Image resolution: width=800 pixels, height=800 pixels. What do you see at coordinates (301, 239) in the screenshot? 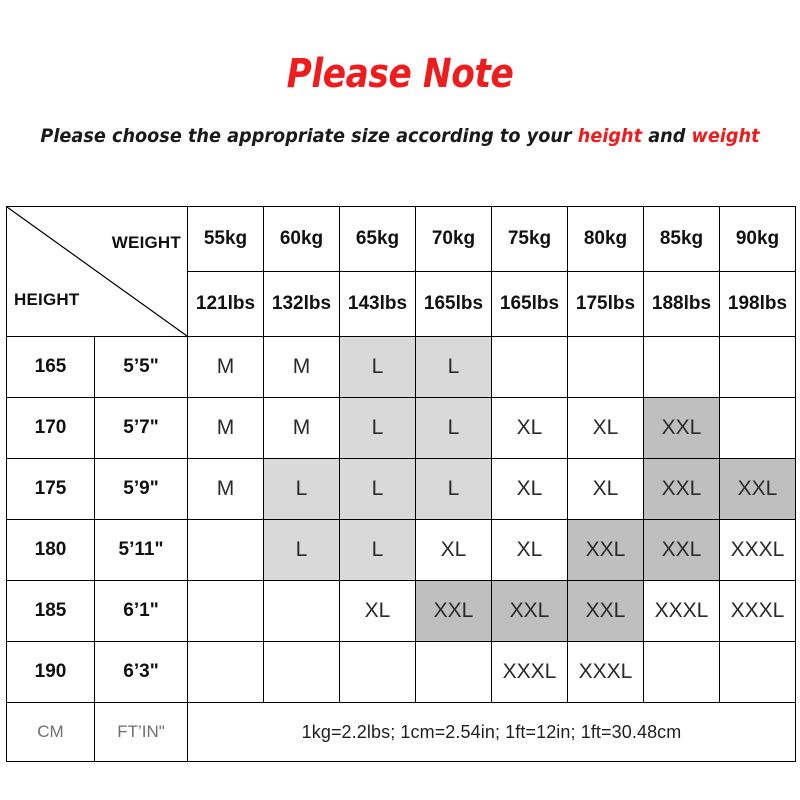
I see `weight-header-kg: 60kg` at bounding box center [301, 239].